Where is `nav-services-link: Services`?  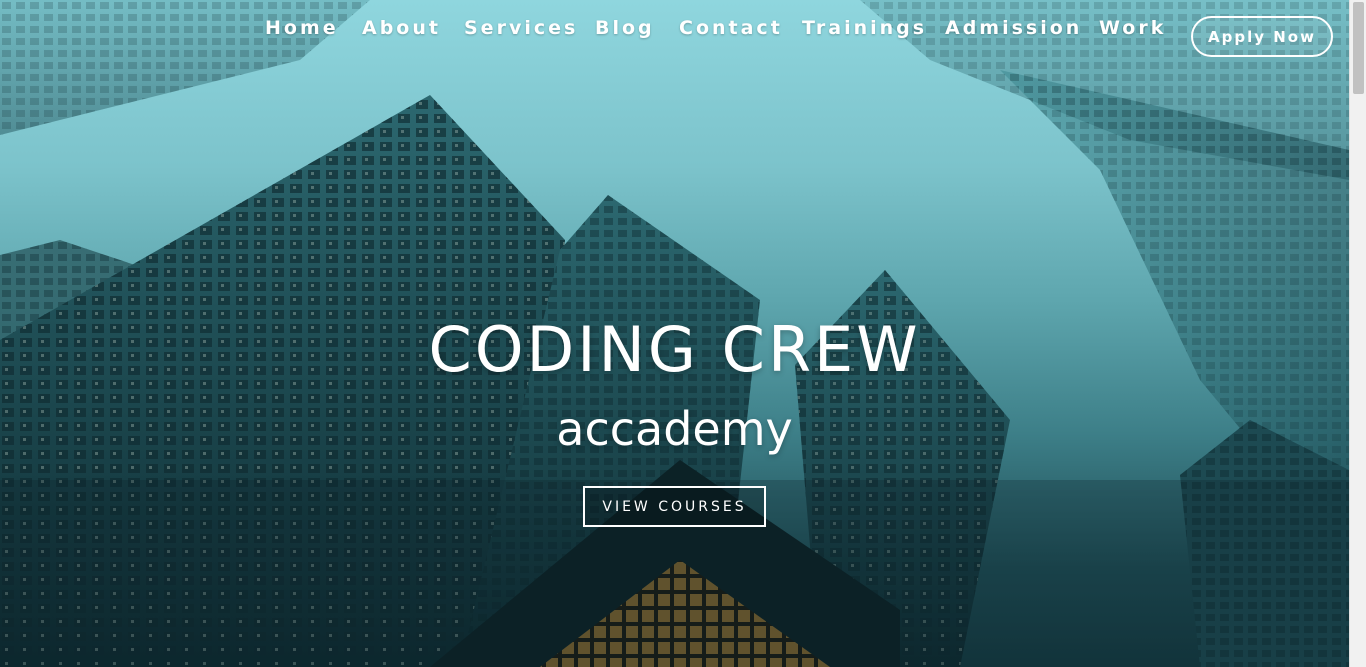 nav-services-link: Services is located at coordinates (521, 28).